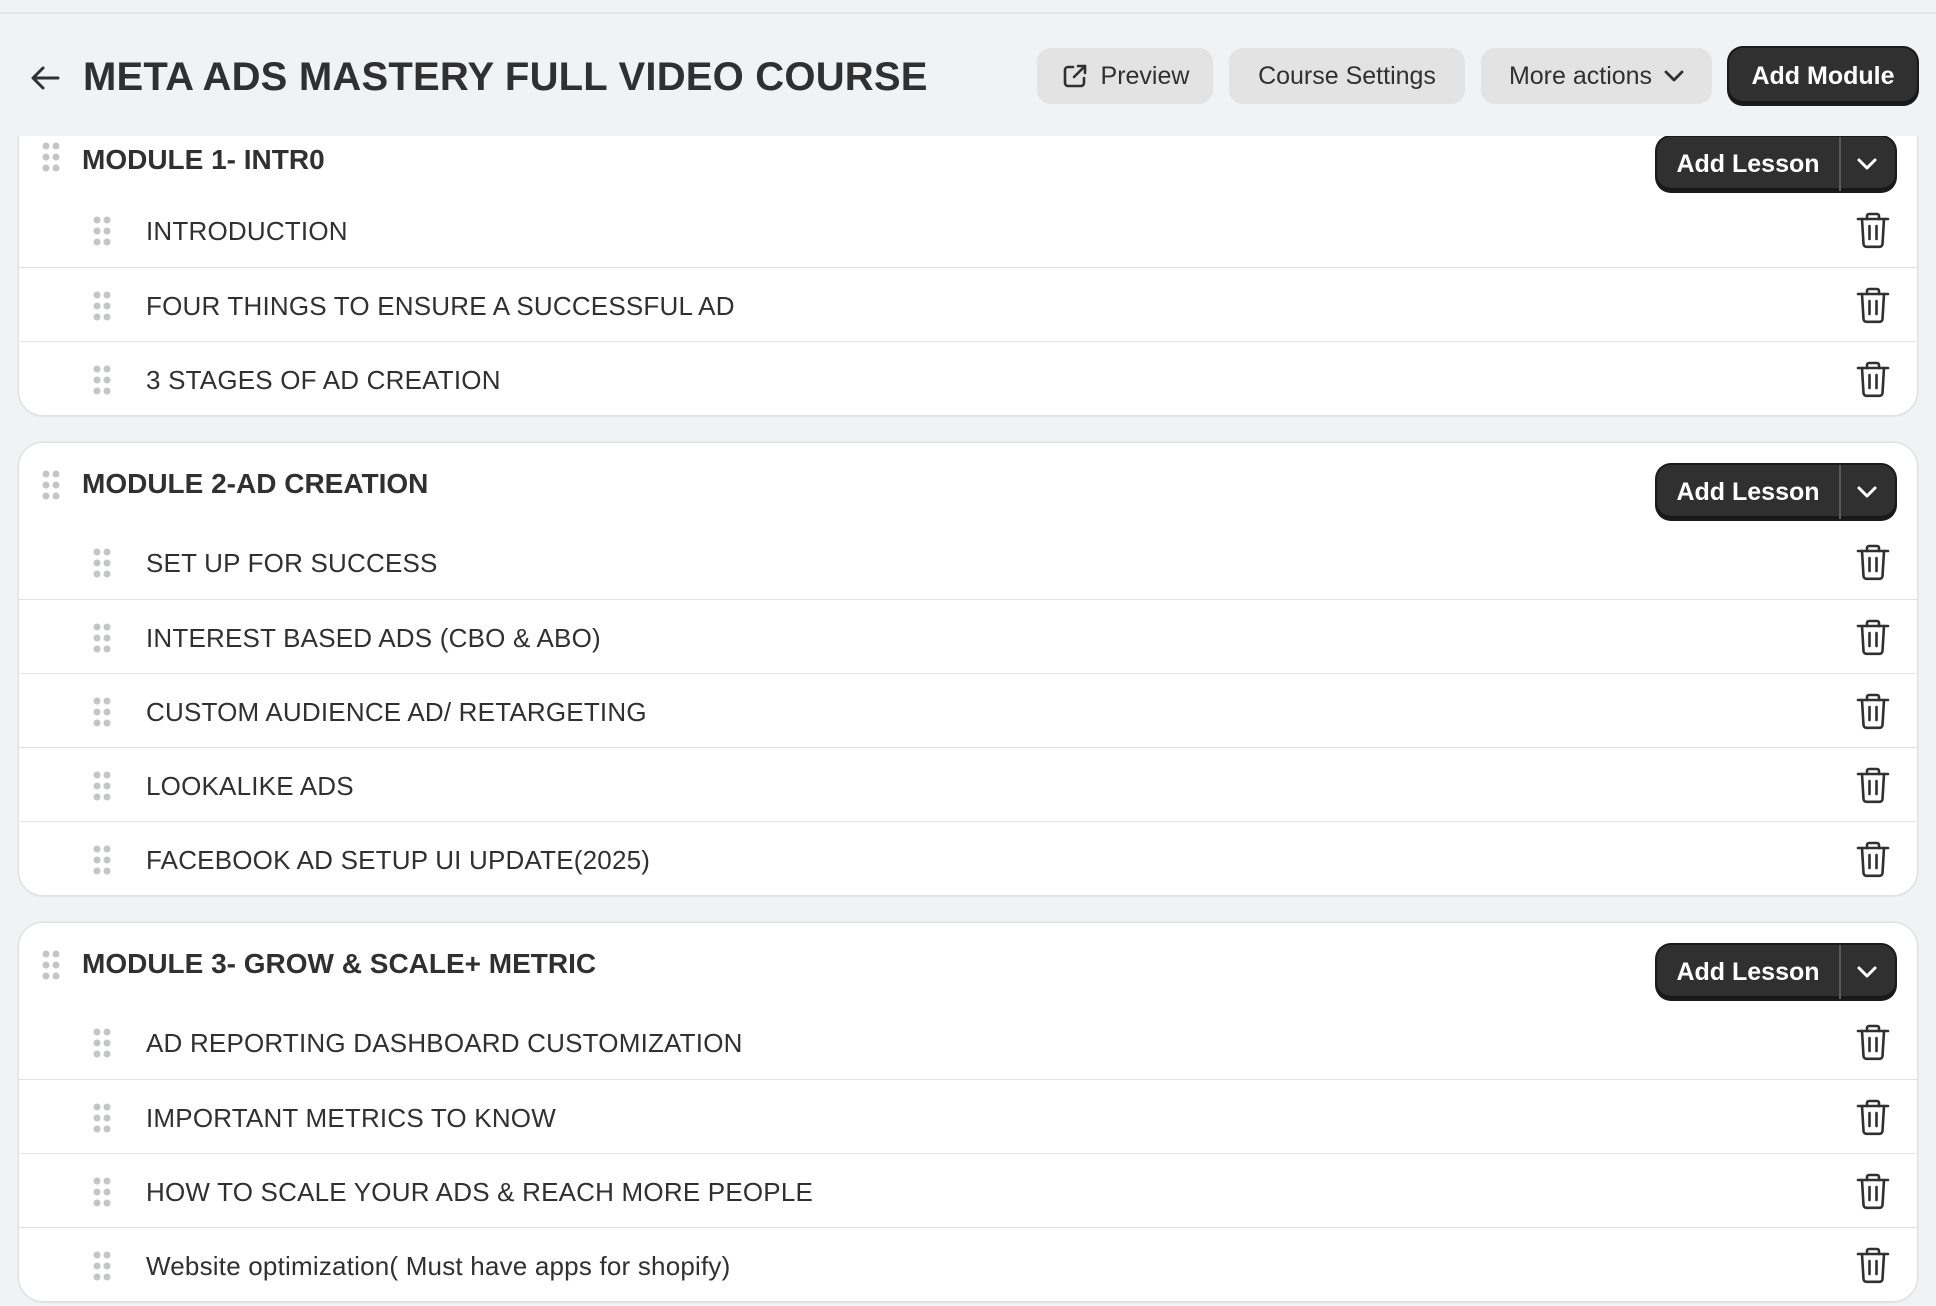 This screenshot has width=1936, height=1306. I want to click on lesson-title: INTRODUCTION, so click(247, 231).